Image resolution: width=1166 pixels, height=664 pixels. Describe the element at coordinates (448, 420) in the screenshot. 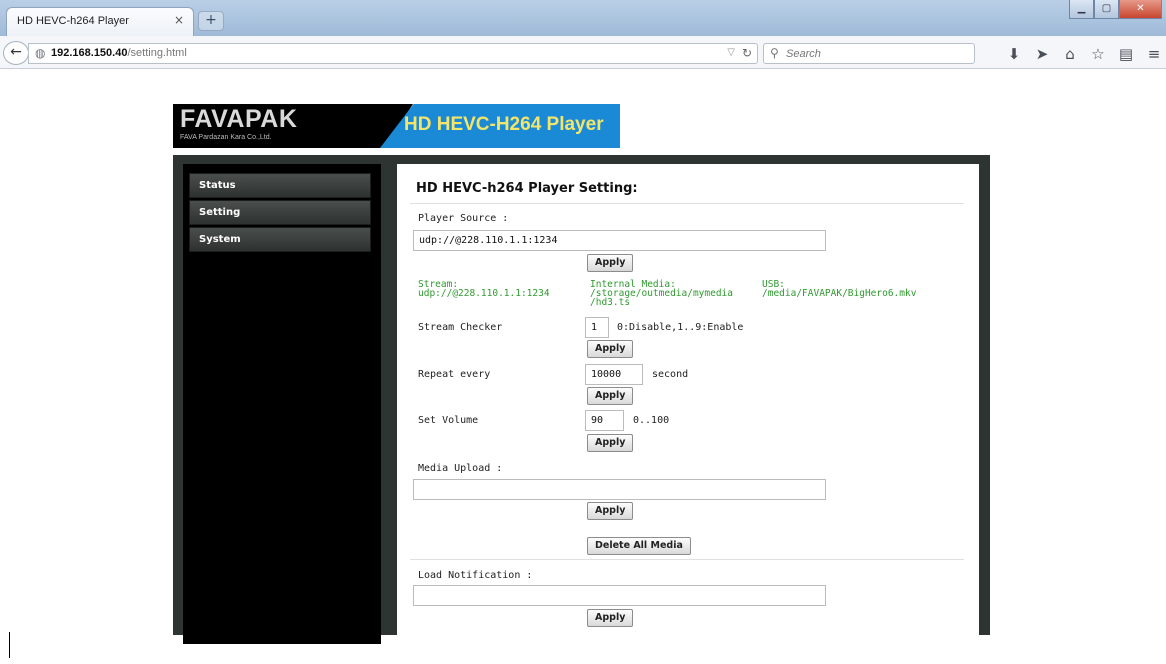

I see `set-volume-label: Set Volume` at that location.